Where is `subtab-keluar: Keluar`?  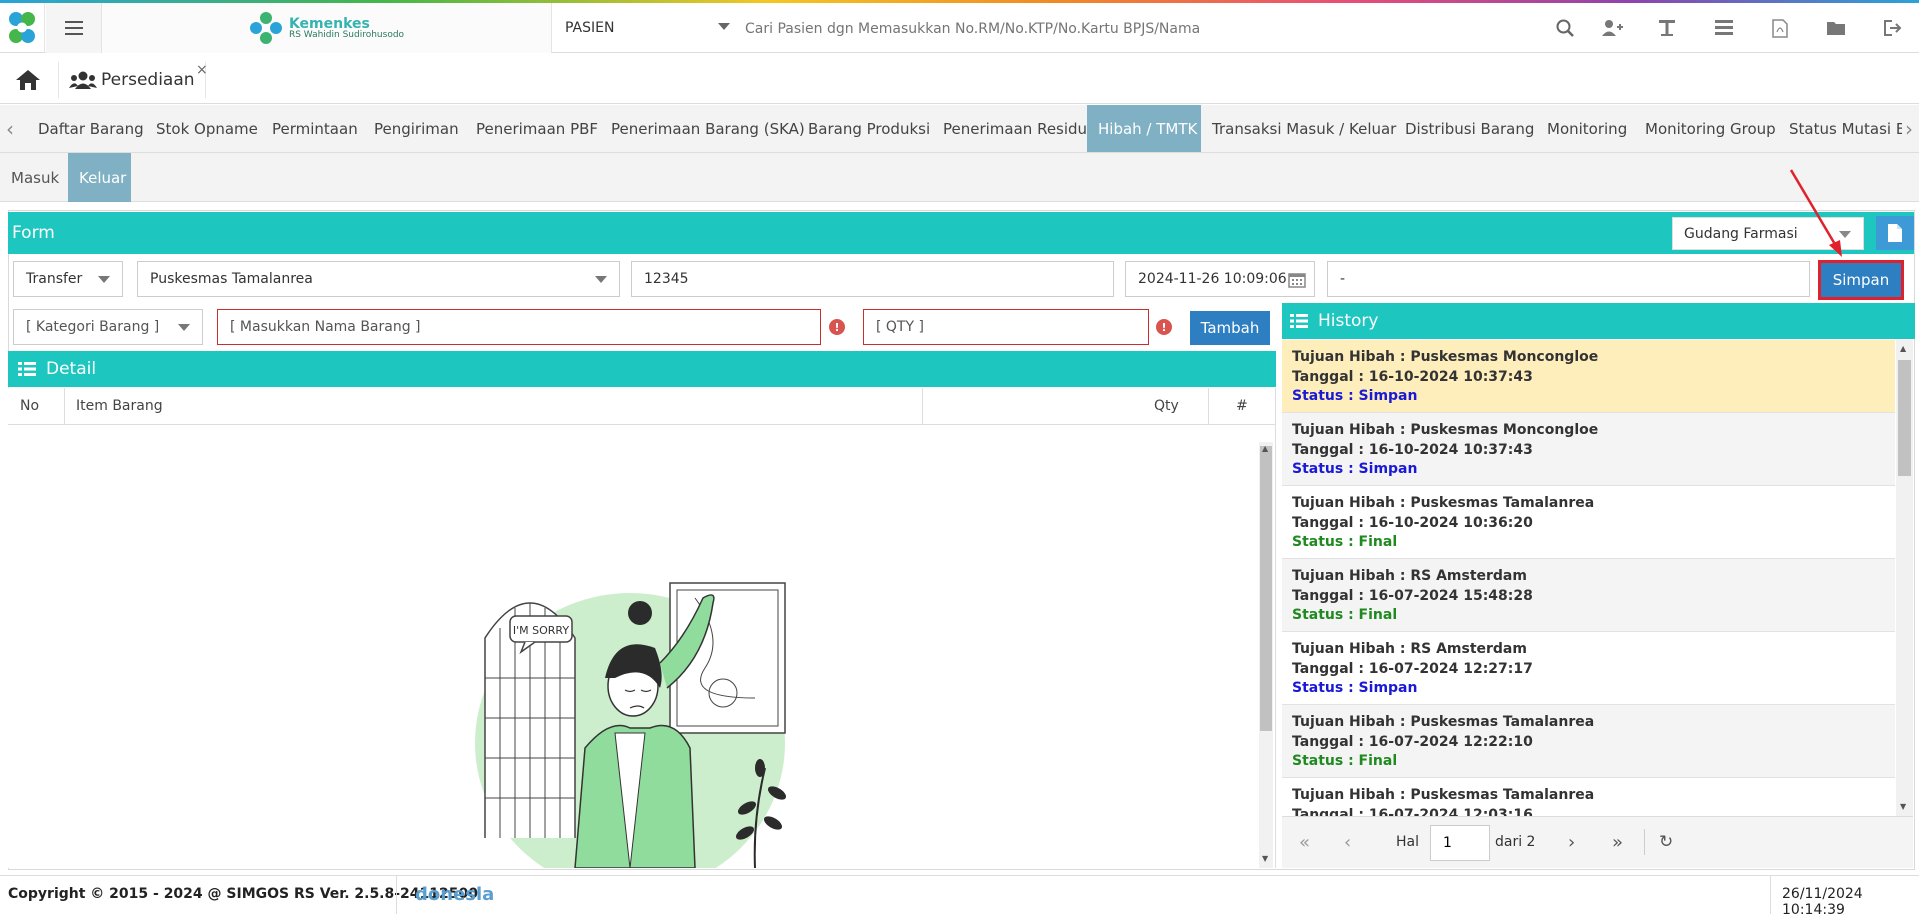
subtab-keluar: Keluar is located at coordinates (99, 177).